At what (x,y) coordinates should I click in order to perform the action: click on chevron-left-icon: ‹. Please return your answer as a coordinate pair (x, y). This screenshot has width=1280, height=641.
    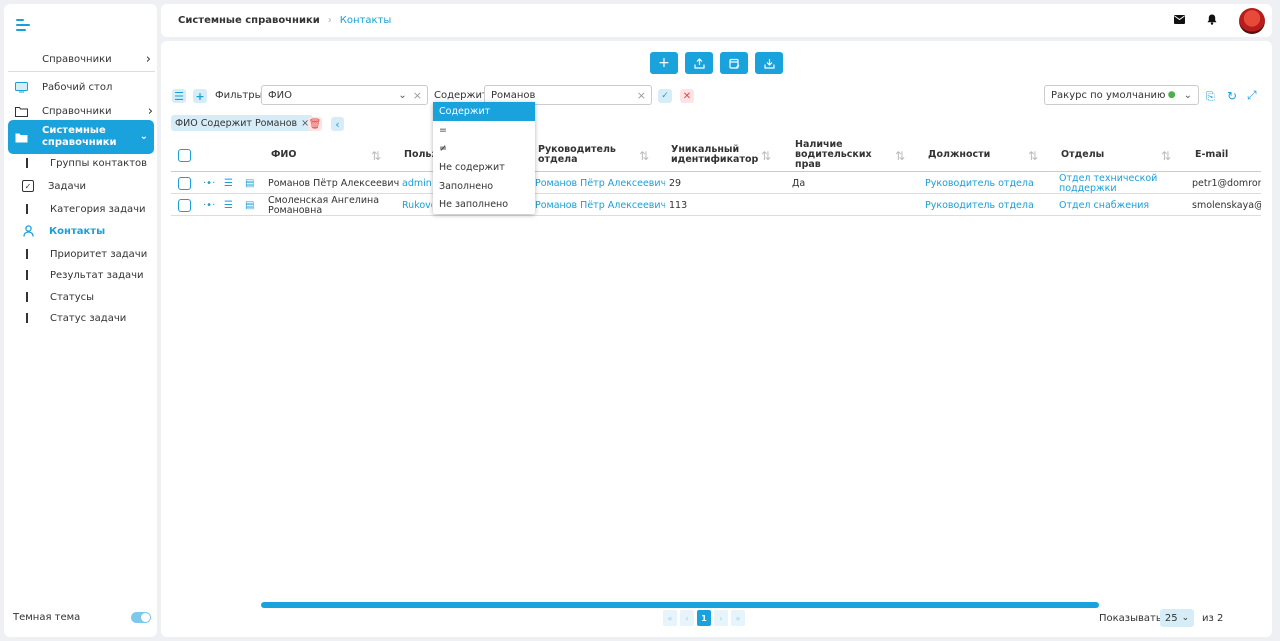
    Looking at the image, I should click on (337, 124).